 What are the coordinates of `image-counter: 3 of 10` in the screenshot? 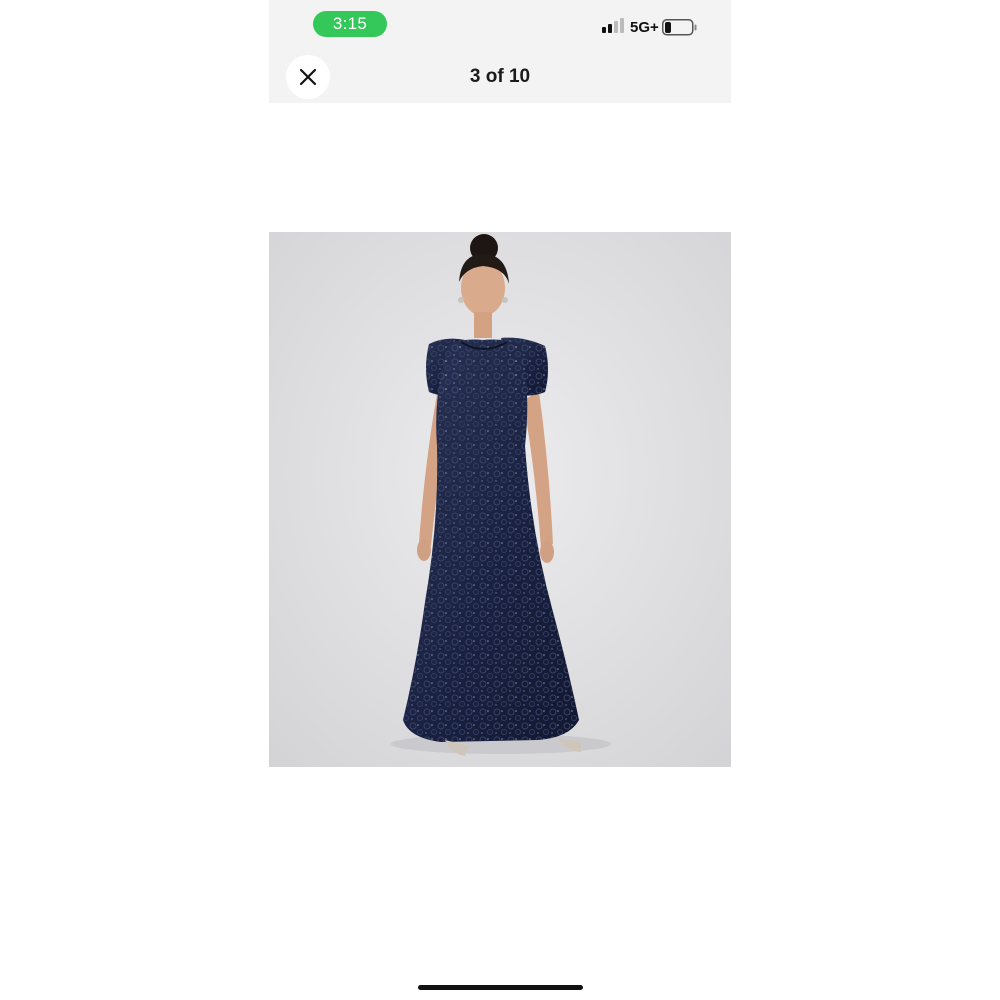 It's located at (500, 76).